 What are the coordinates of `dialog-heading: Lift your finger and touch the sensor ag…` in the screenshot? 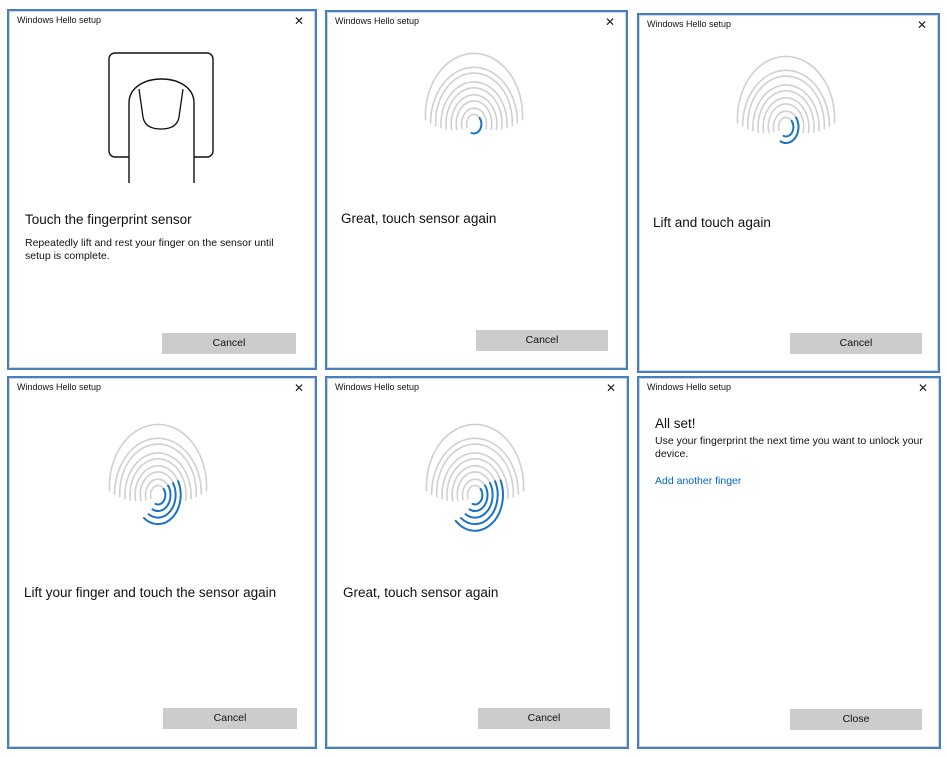 It's located at (150, 592).